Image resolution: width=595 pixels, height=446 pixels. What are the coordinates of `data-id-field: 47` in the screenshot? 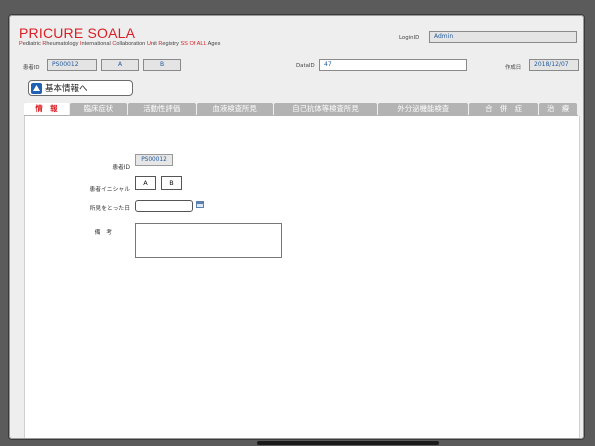 It's located at (393, 65).